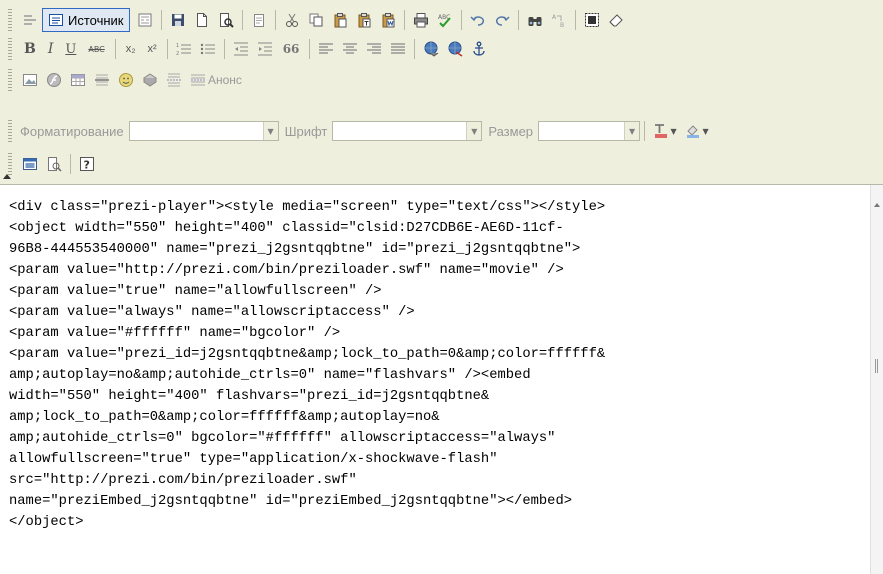 Image resolution: width=883 pixels, height=574 pixels. I want to click on unlink-button, so click(455, 49).